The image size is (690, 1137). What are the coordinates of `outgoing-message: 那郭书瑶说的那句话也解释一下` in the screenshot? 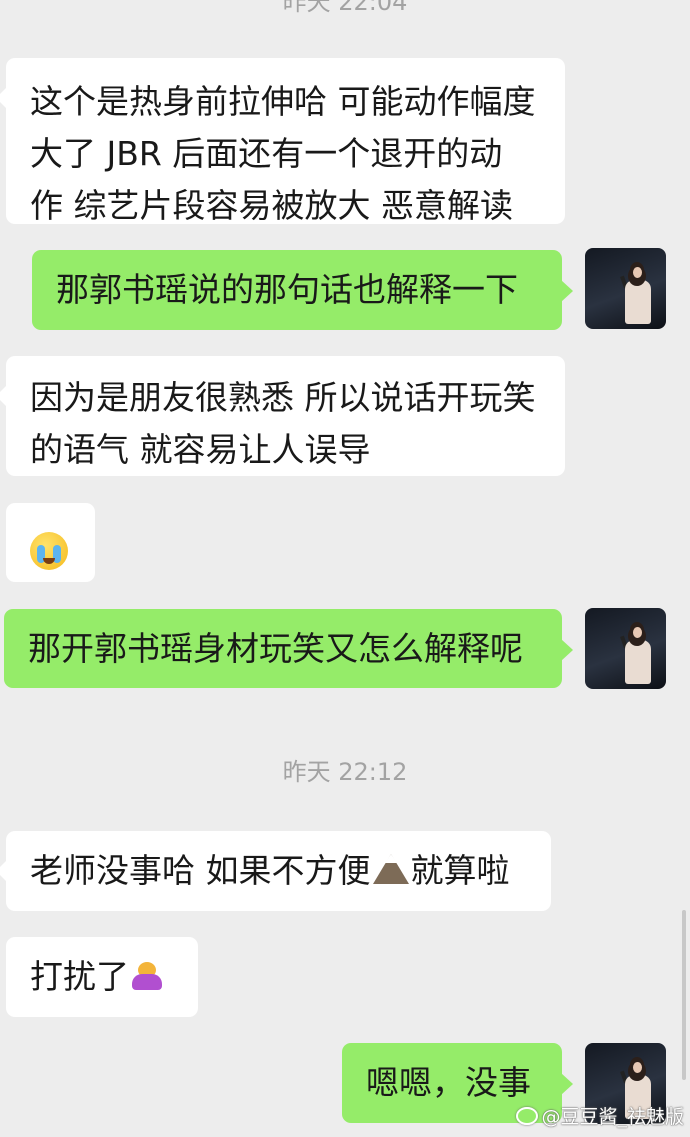 It's located at (302, 290).